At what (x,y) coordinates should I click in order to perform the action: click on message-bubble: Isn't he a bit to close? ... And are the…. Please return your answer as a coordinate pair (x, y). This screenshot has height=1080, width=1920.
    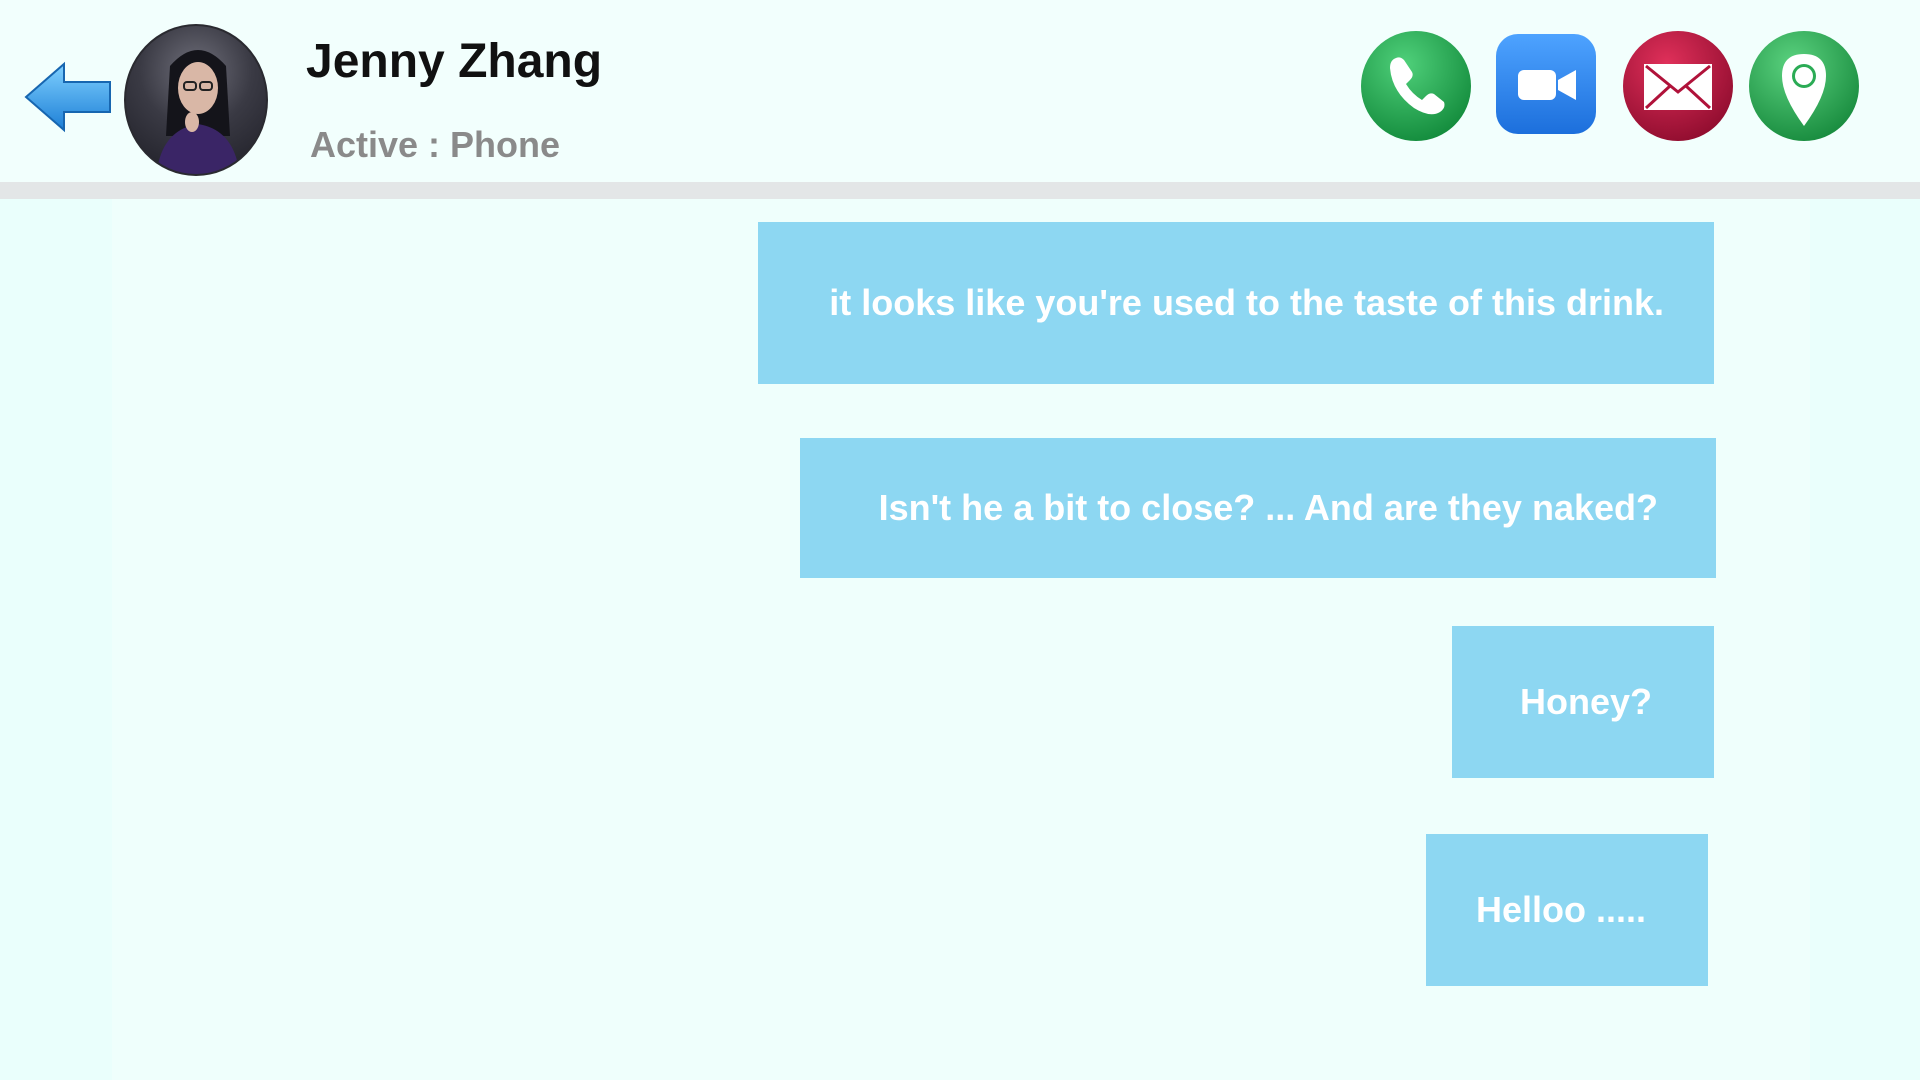
    Looking at the image, I should click on (1258, 508).